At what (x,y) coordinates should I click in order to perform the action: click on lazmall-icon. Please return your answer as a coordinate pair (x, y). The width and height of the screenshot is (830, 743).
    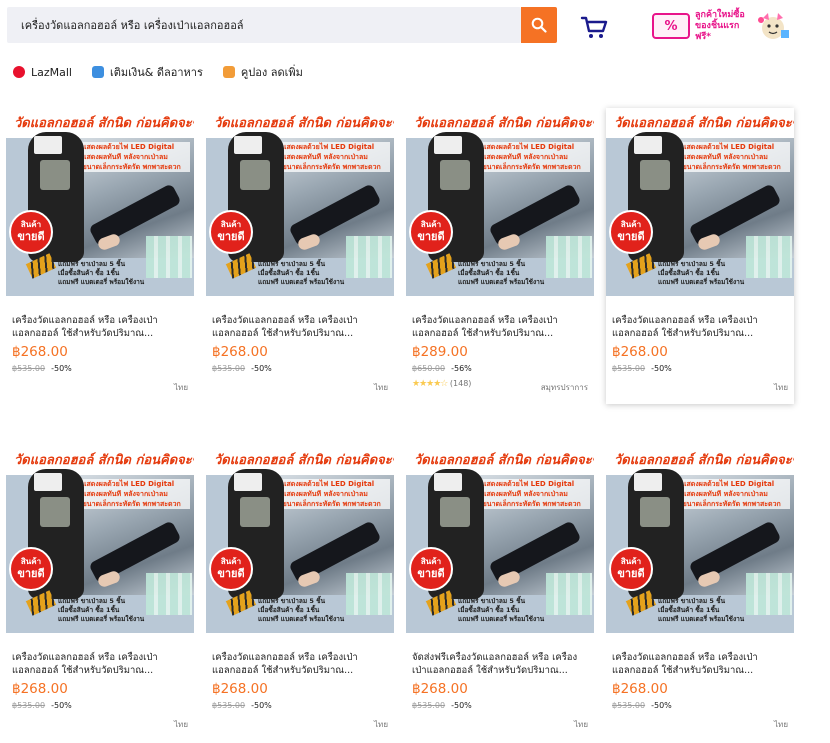
    Looking at the image, I should click on (19, 72).